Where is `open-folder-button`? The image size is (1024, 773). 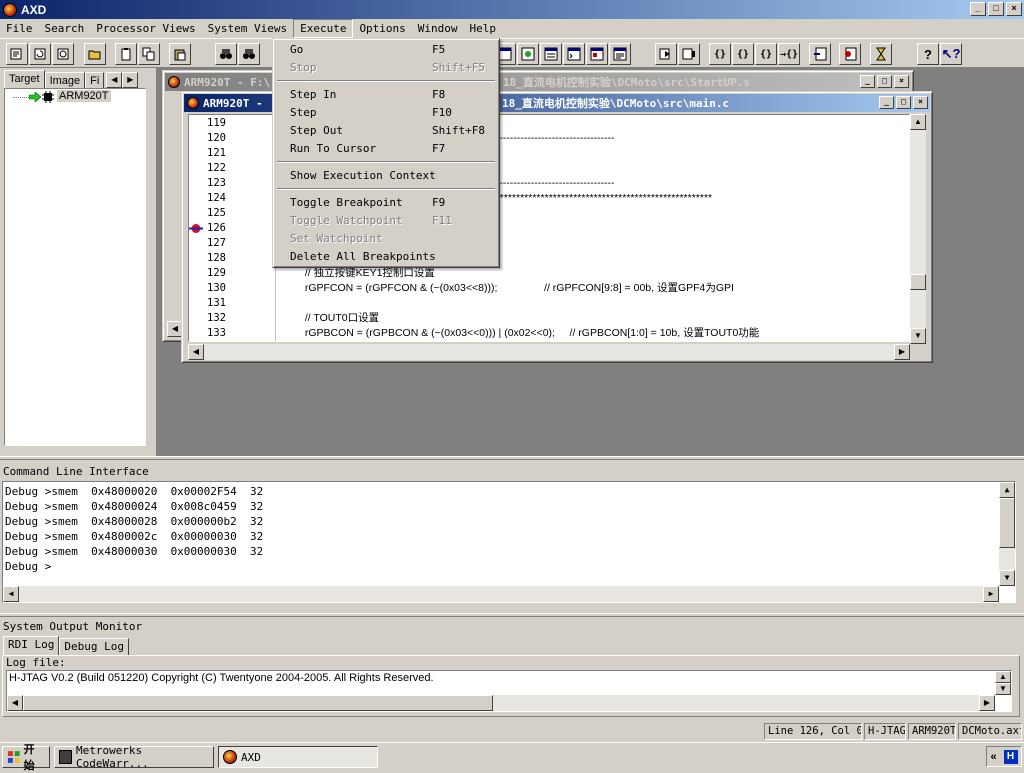
open-folder-button is located at coordinates (95, 54).